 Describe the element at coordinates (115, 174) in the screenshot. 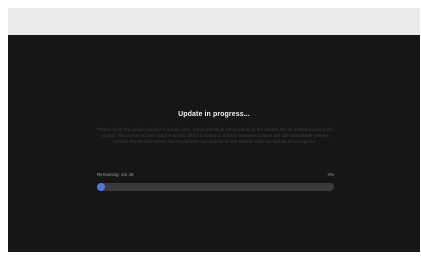

I see `remaining-time-label: Remaining: 1m 48` at that location.